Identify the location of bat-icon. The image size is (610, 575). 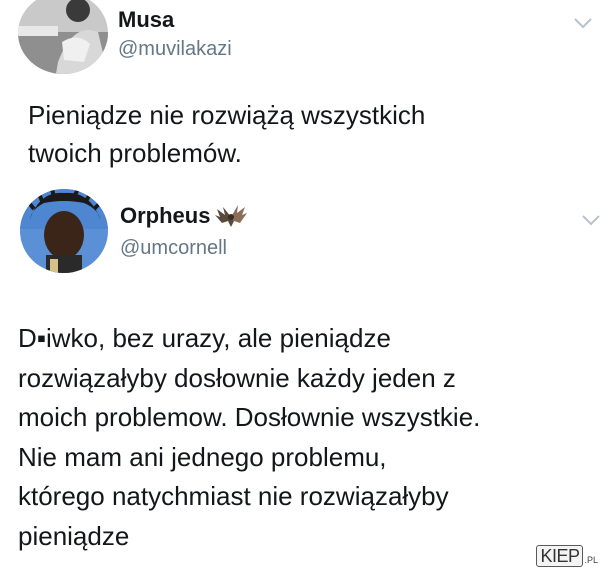
(231, 216).